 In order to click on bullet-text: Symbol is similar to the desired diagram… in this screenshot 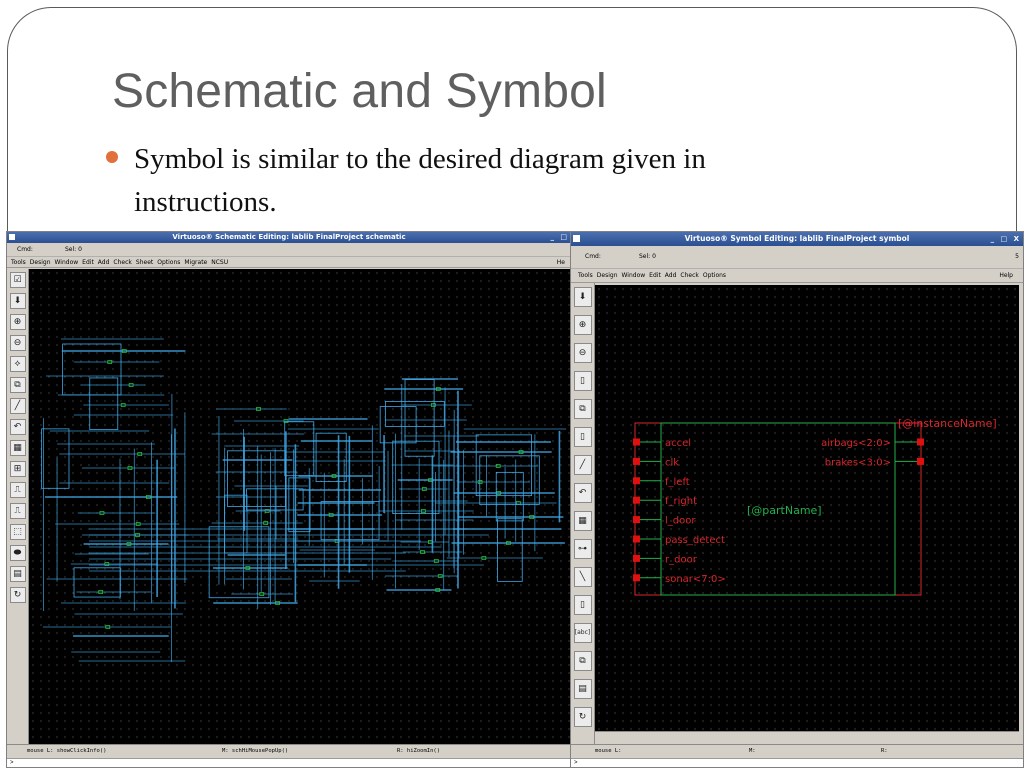, I will do `click(420, 180)`.